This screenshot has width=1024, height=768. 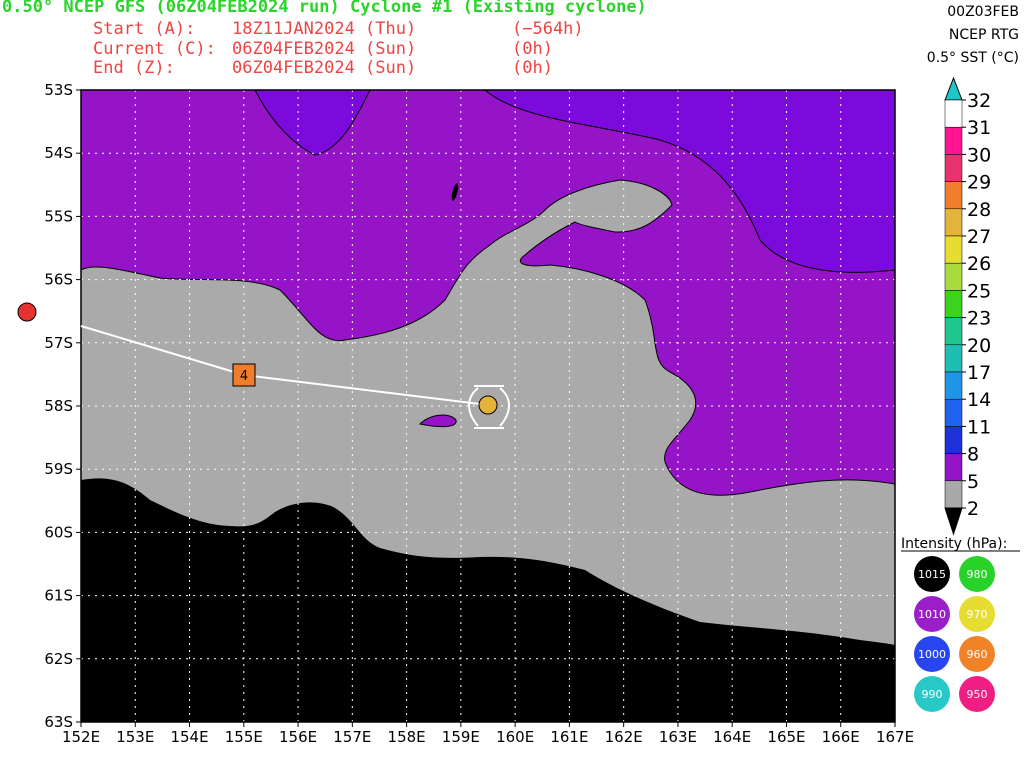 I want to click on lat-tick-label: 62S, so click(x=58, y=659).